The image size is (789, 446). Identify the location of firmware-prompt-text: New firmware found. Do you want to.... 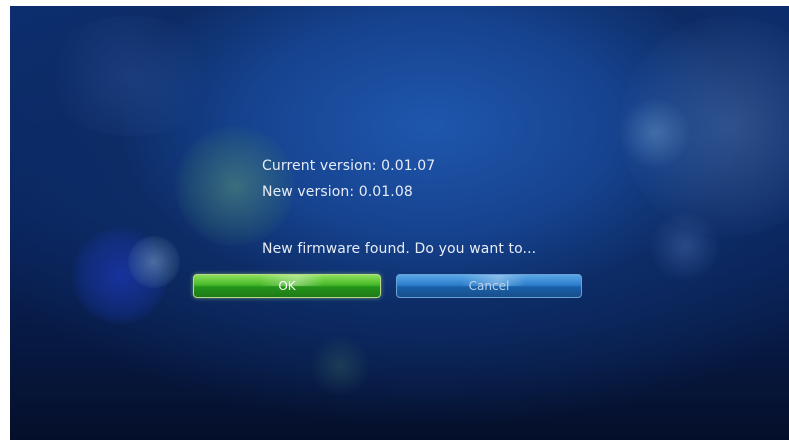
(399, 249).